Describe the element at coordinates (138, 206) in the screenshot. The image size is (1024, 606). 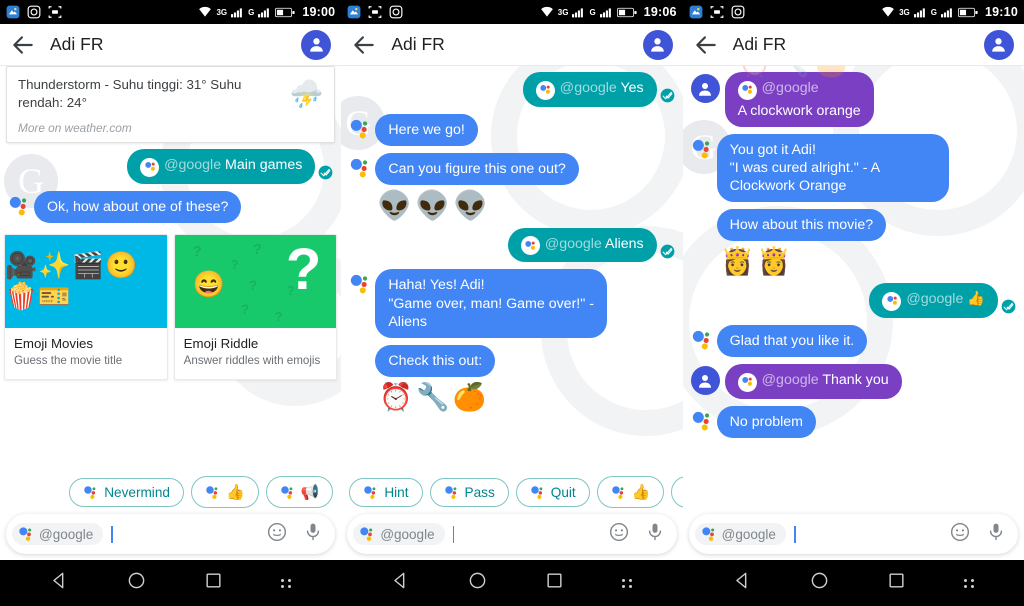
I see `message-bubble-incoming: Ok, how about one of these?` at that location.